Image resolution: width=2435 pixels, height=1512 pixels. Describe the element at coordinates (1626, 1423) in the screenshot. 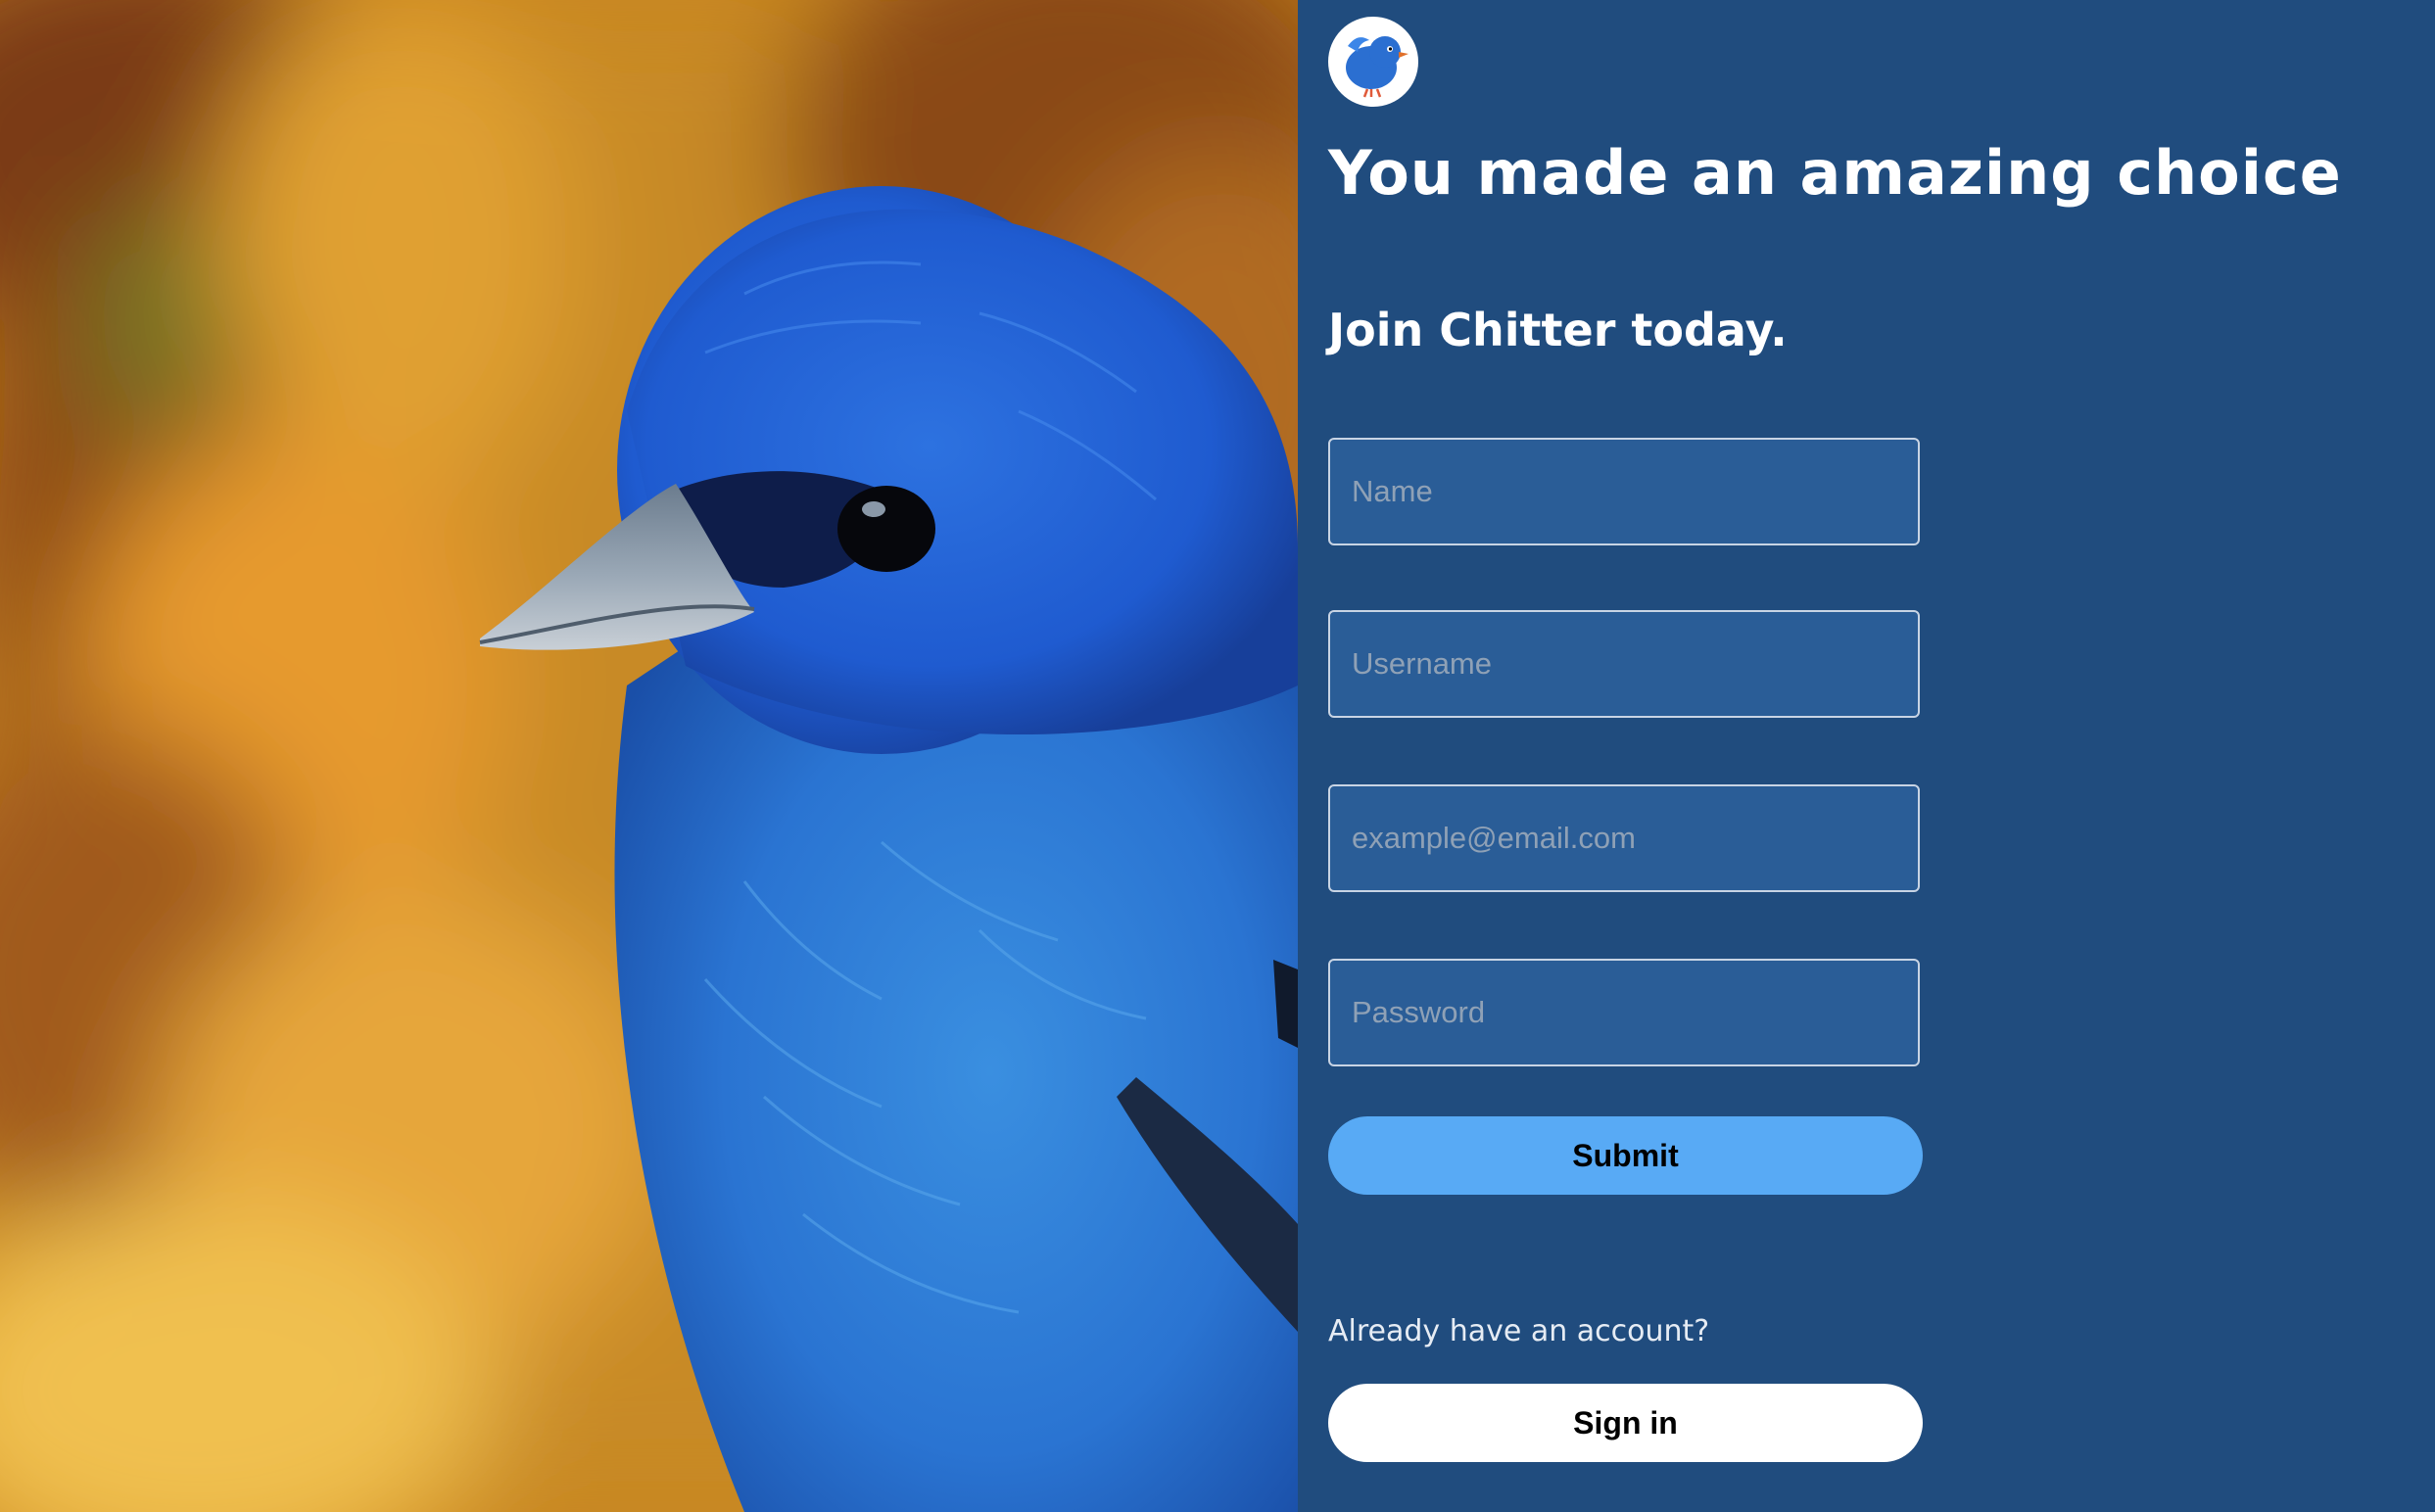

I see `sign-in-button: Sign in` at that location.